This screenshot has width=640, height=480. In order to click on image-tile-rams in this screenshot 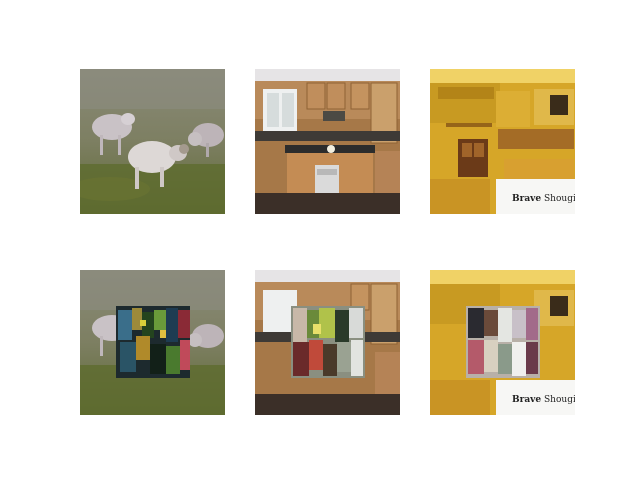, I will do `click(152, 141)`.